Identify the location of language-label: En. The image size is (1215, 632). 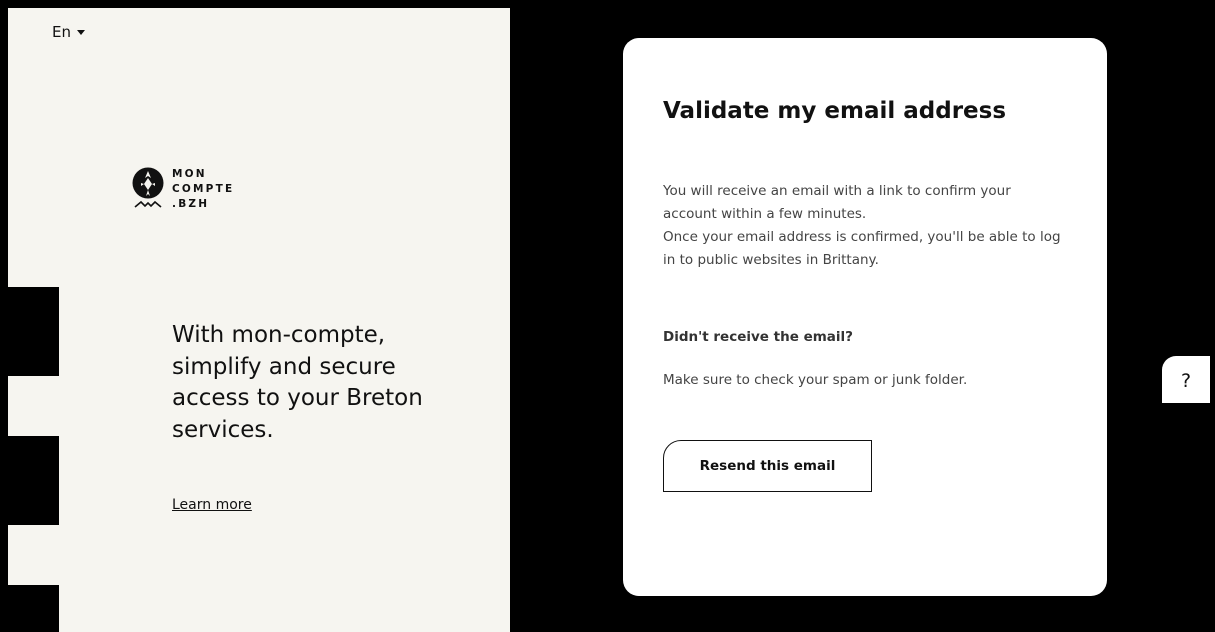
(61, 32).